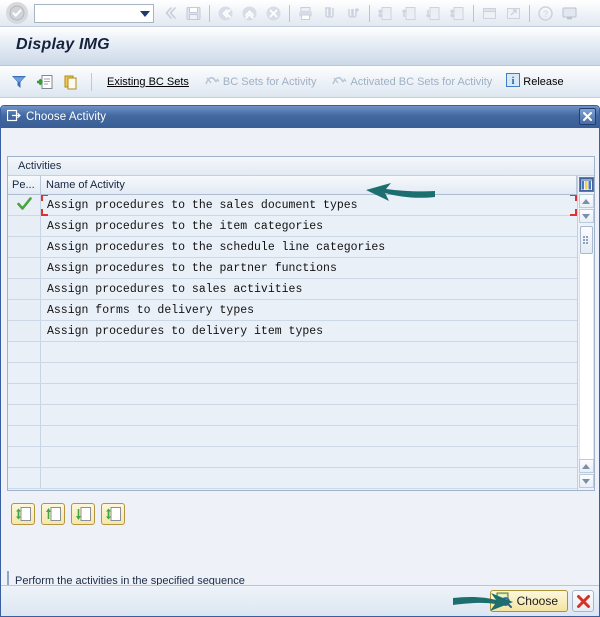 The height and width of the screenshot is (617, 600). What do you see at coordinates (300, 117) in the screenshot?
I see `dialog-title-bar: Choose Activity` at bounding box center [300, 117].